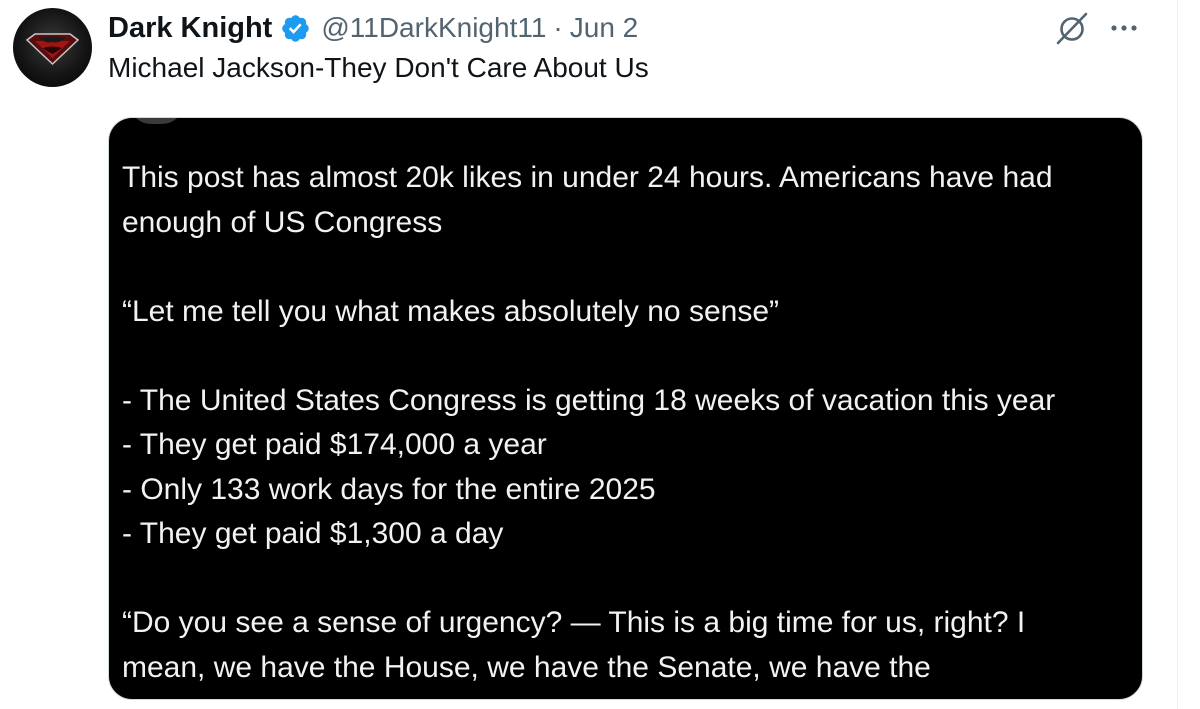 The width and height of the screenshot is (1200, 709). Describe the element at coordinates (295, 28) in the screenshot. I see `verified-badge-icon` at that location.